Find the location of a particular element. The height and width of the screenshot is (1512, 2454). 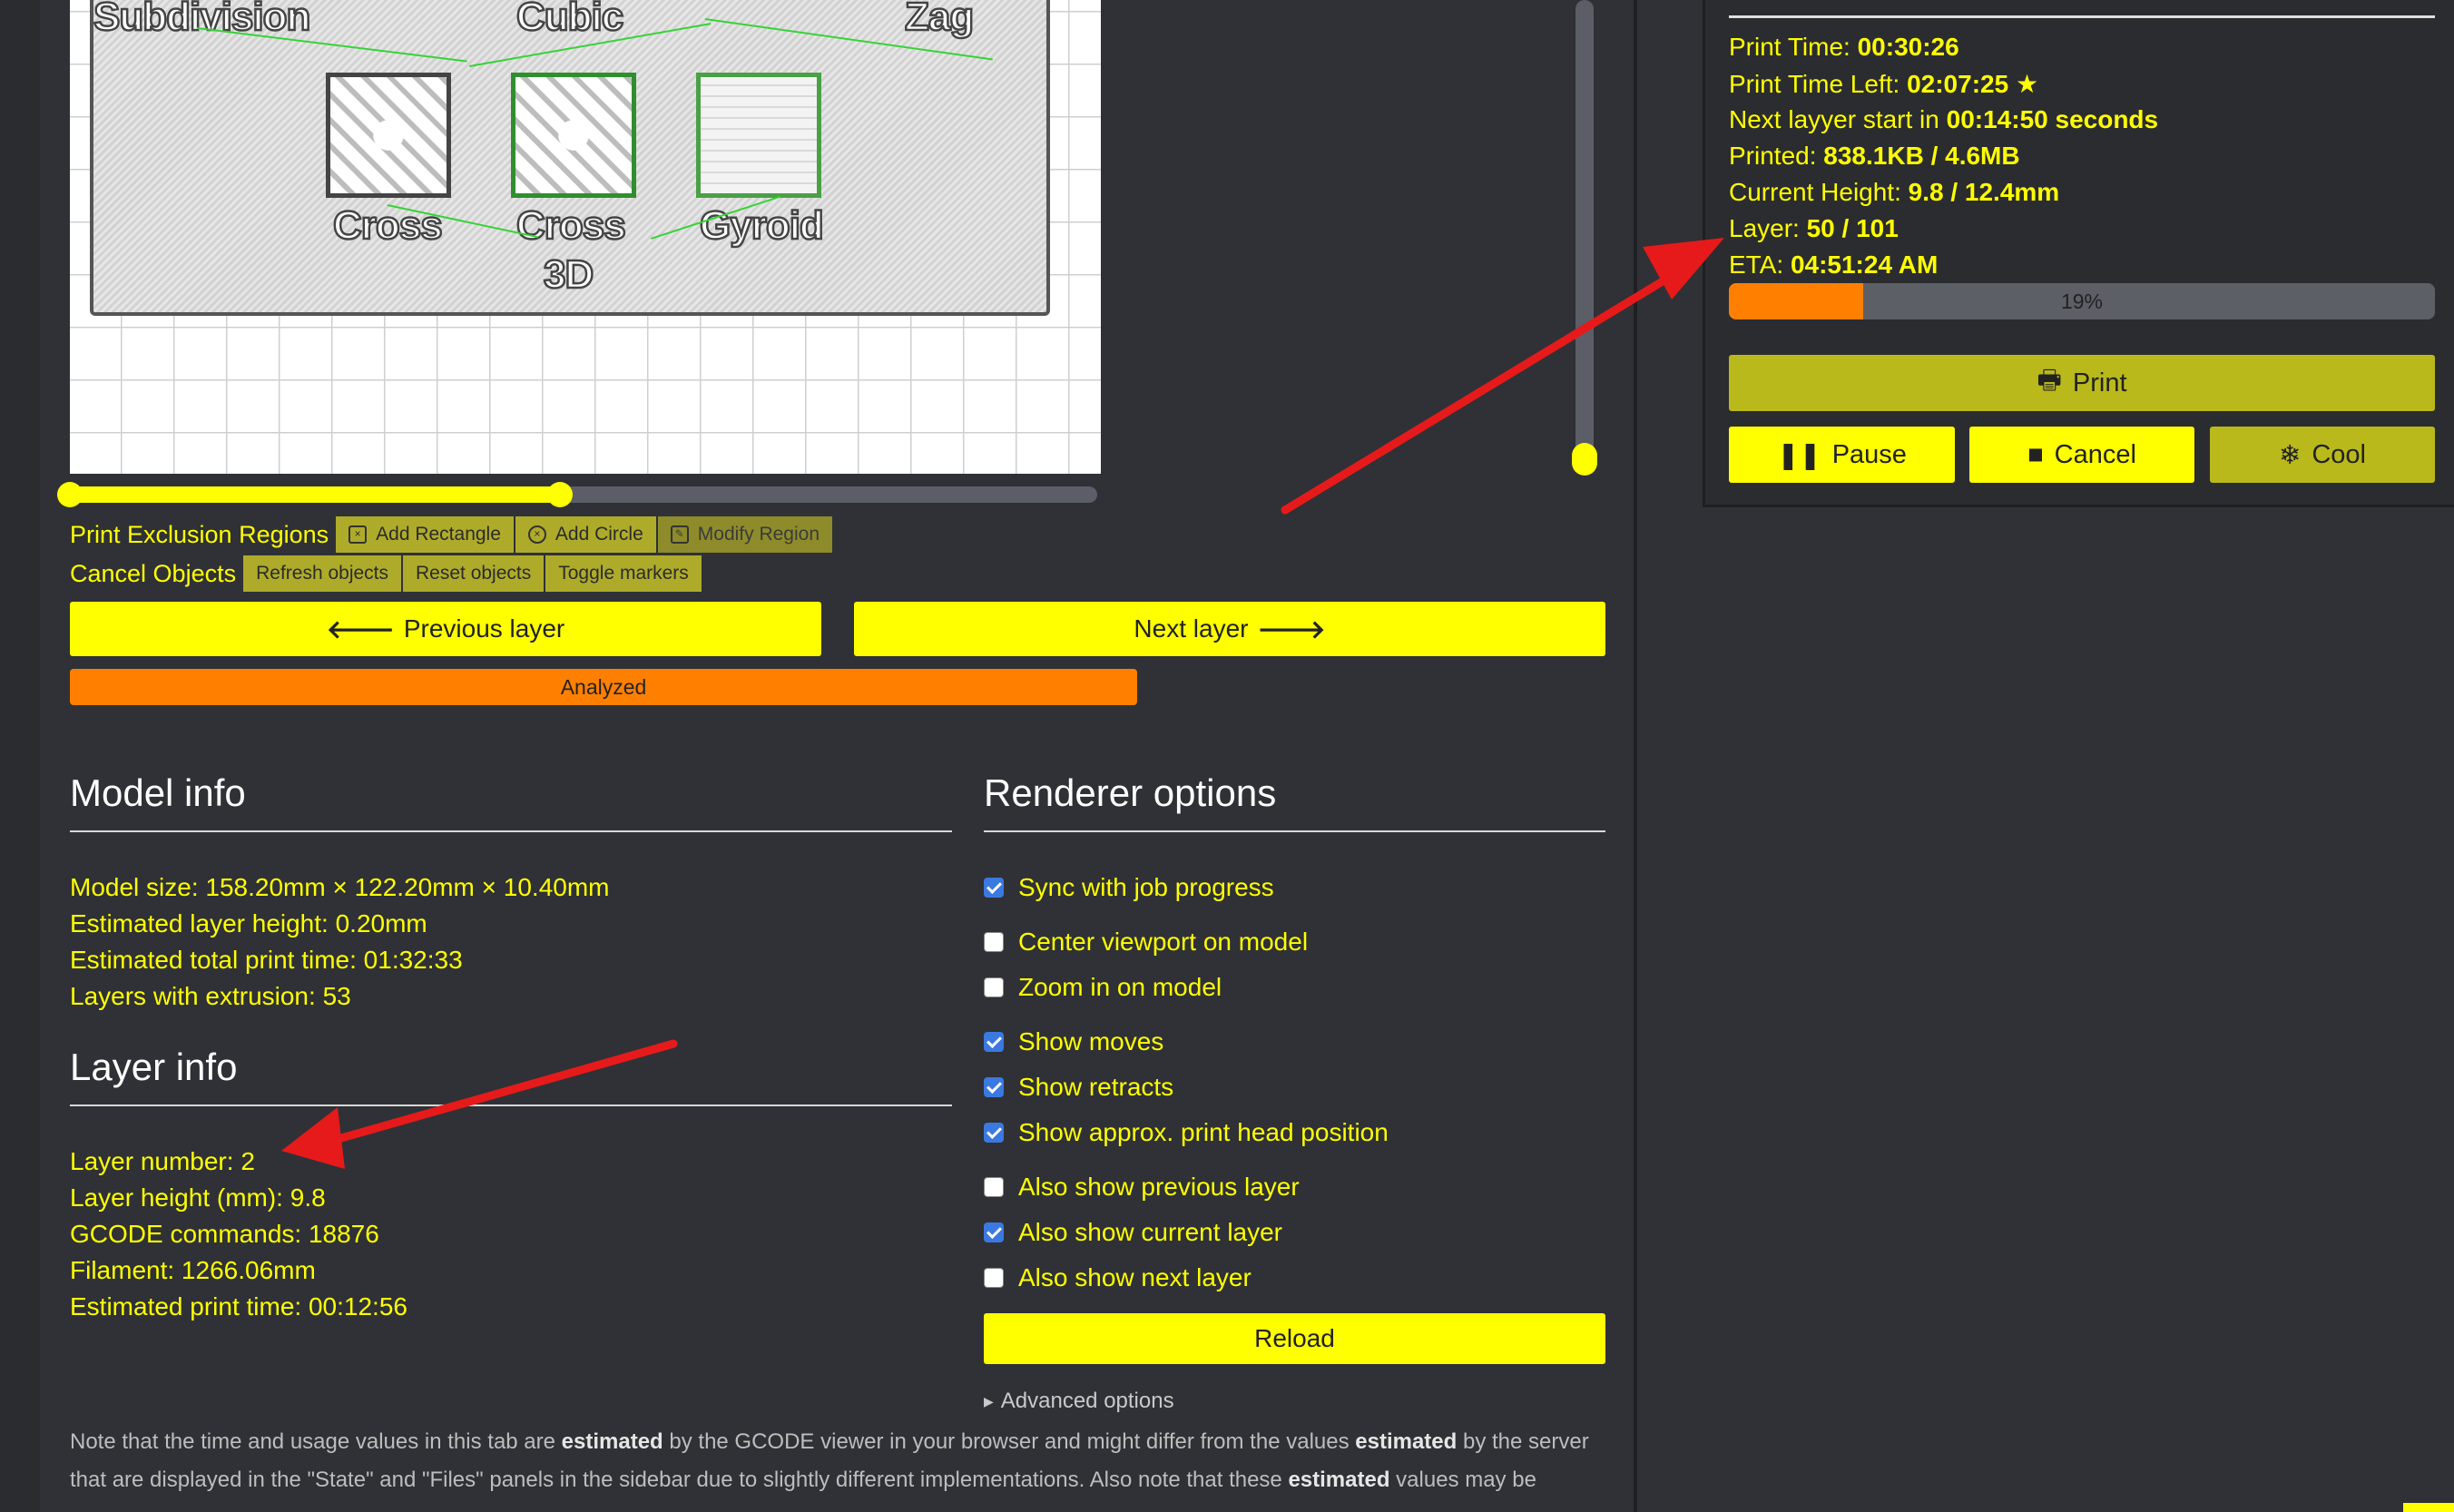

add-rectangle-button: × Add Rectangle is located at coordinates (425, 534).